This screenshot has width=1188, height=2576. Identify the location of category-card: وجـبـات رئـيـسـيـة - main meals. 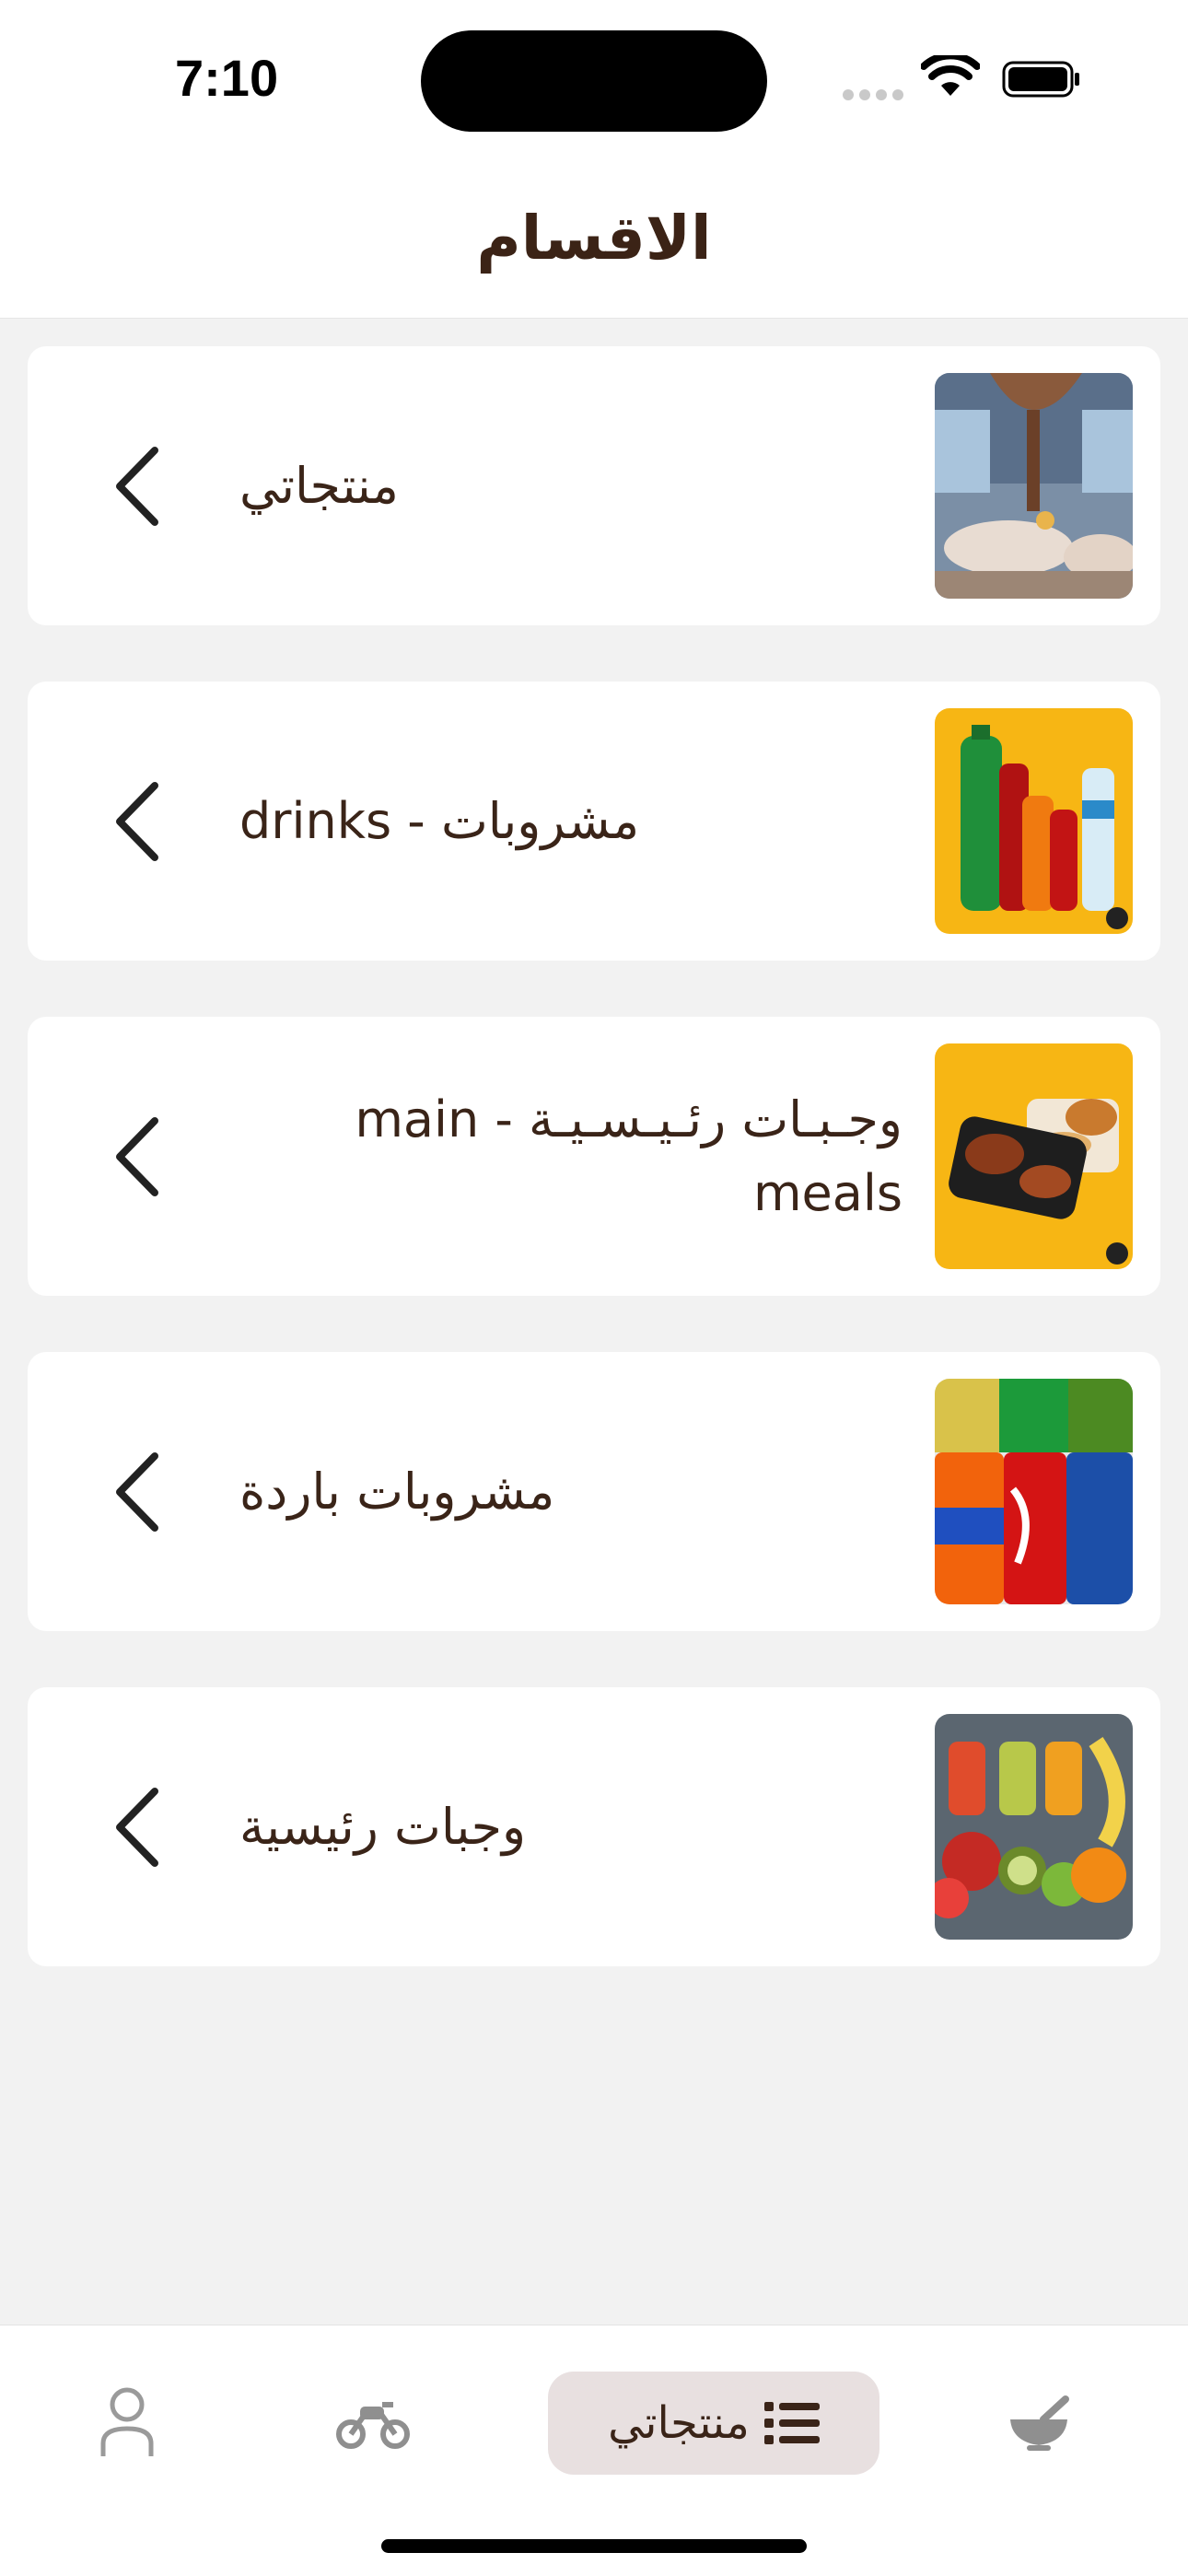
(594, 1156).